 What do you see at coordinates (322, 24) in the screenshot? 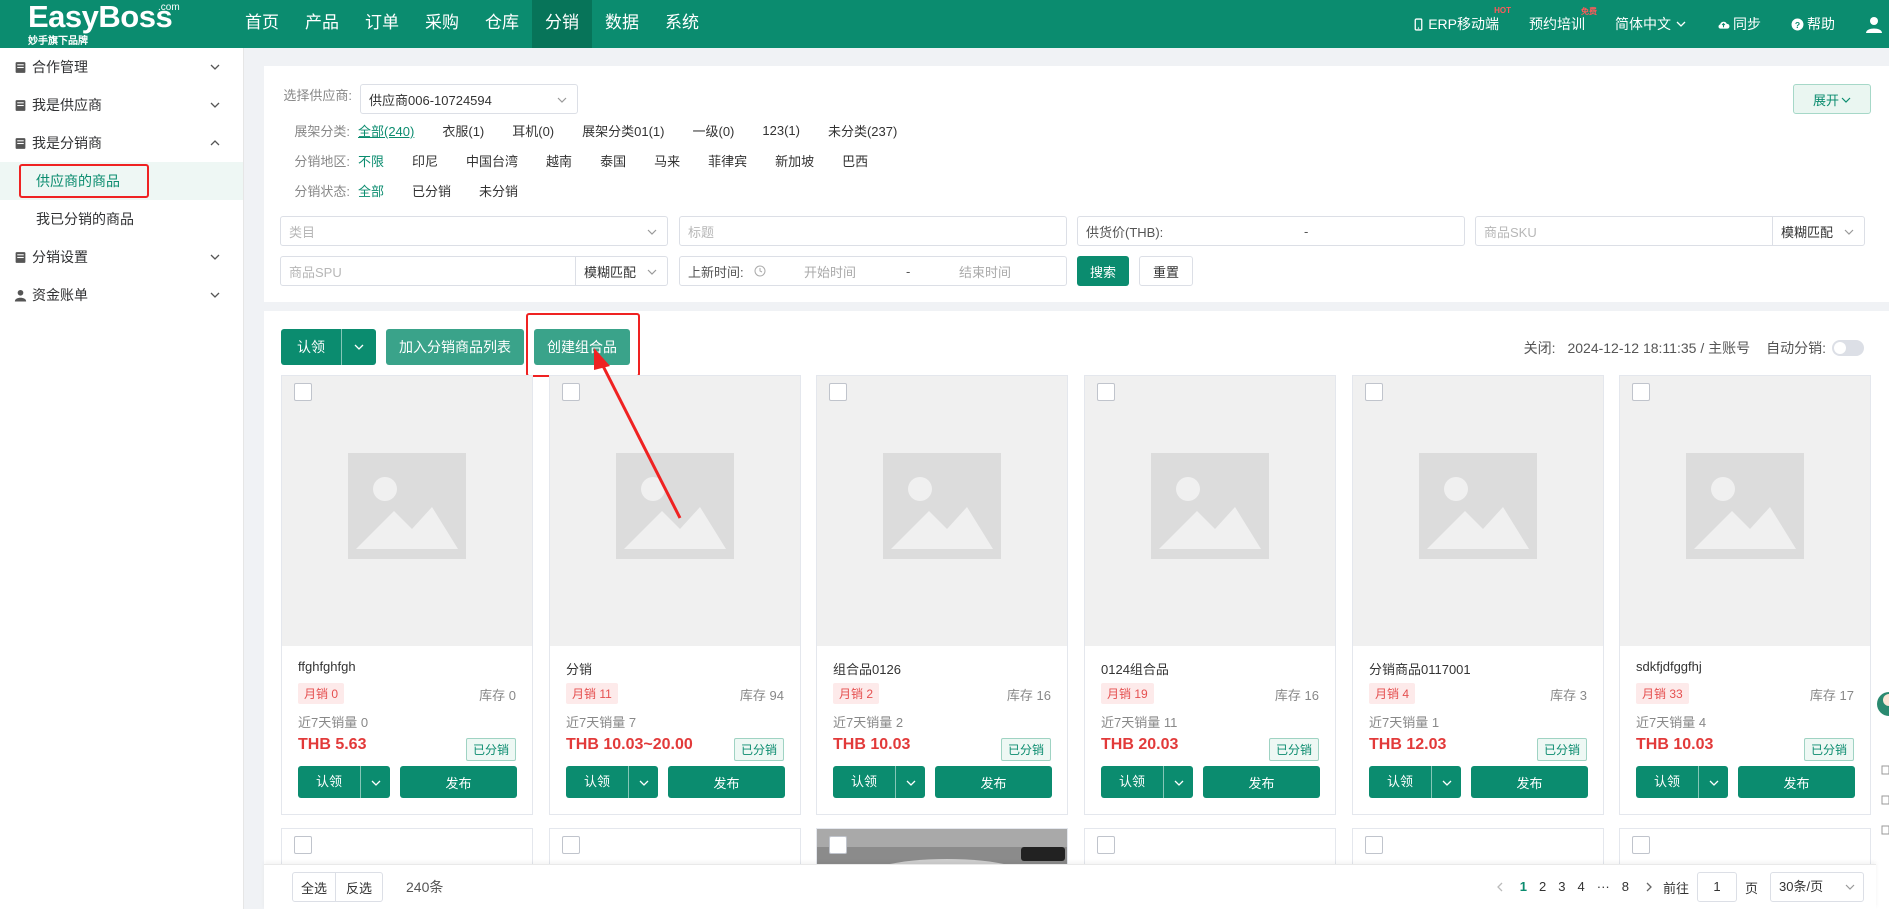
I see `nav-products: 产品` at bounding box center [322, 24].